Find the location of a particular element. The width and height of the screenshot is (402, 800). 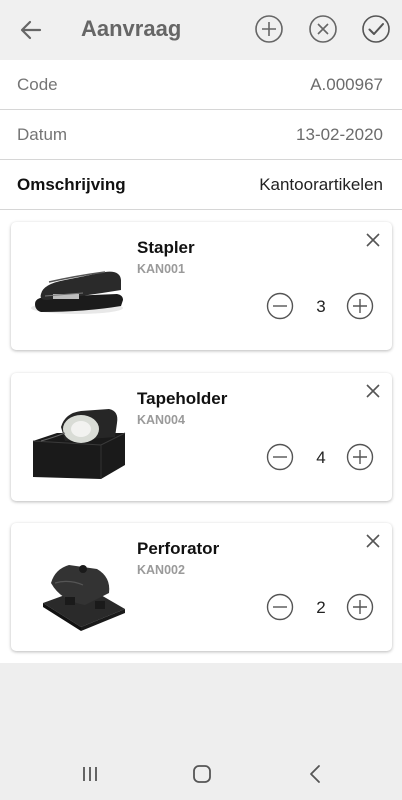

item-name: Stapler is located at coordinates (166, 247).